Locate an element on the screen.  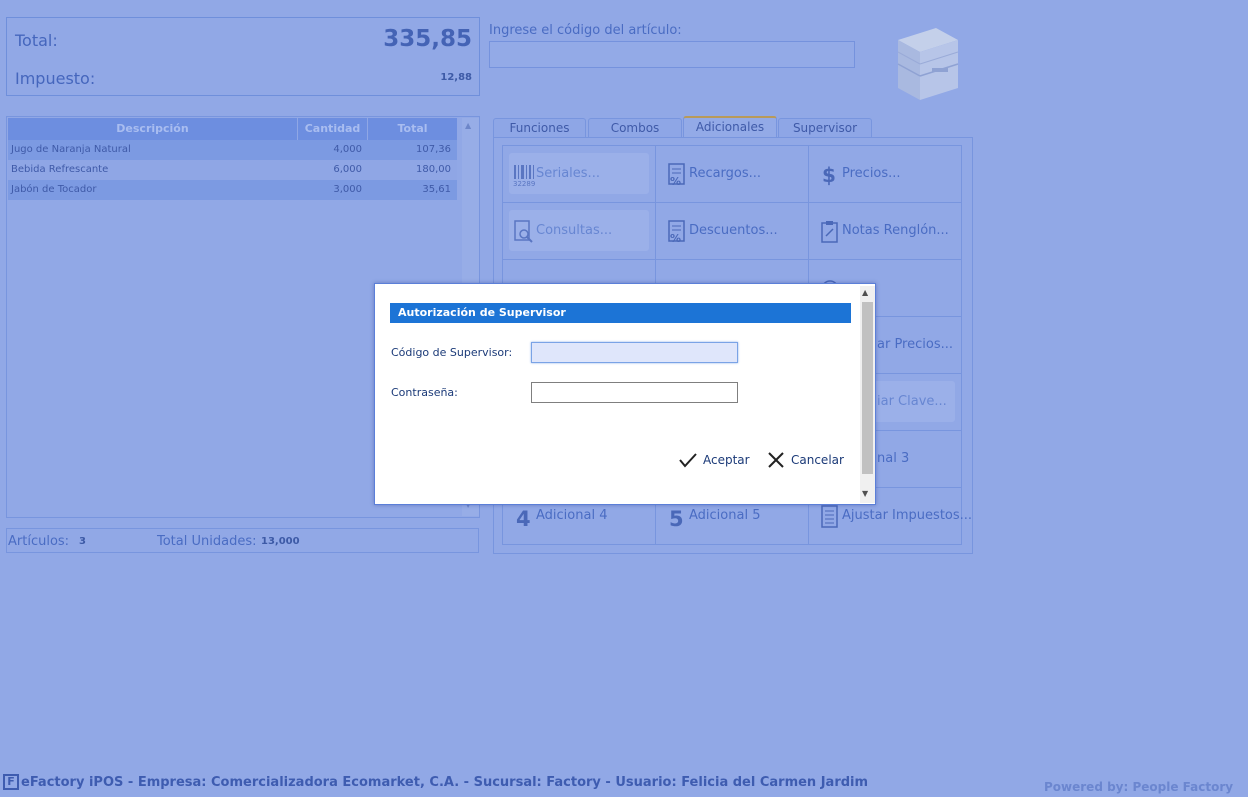
dollar-icon: $ is located at coordinates (829, 175).